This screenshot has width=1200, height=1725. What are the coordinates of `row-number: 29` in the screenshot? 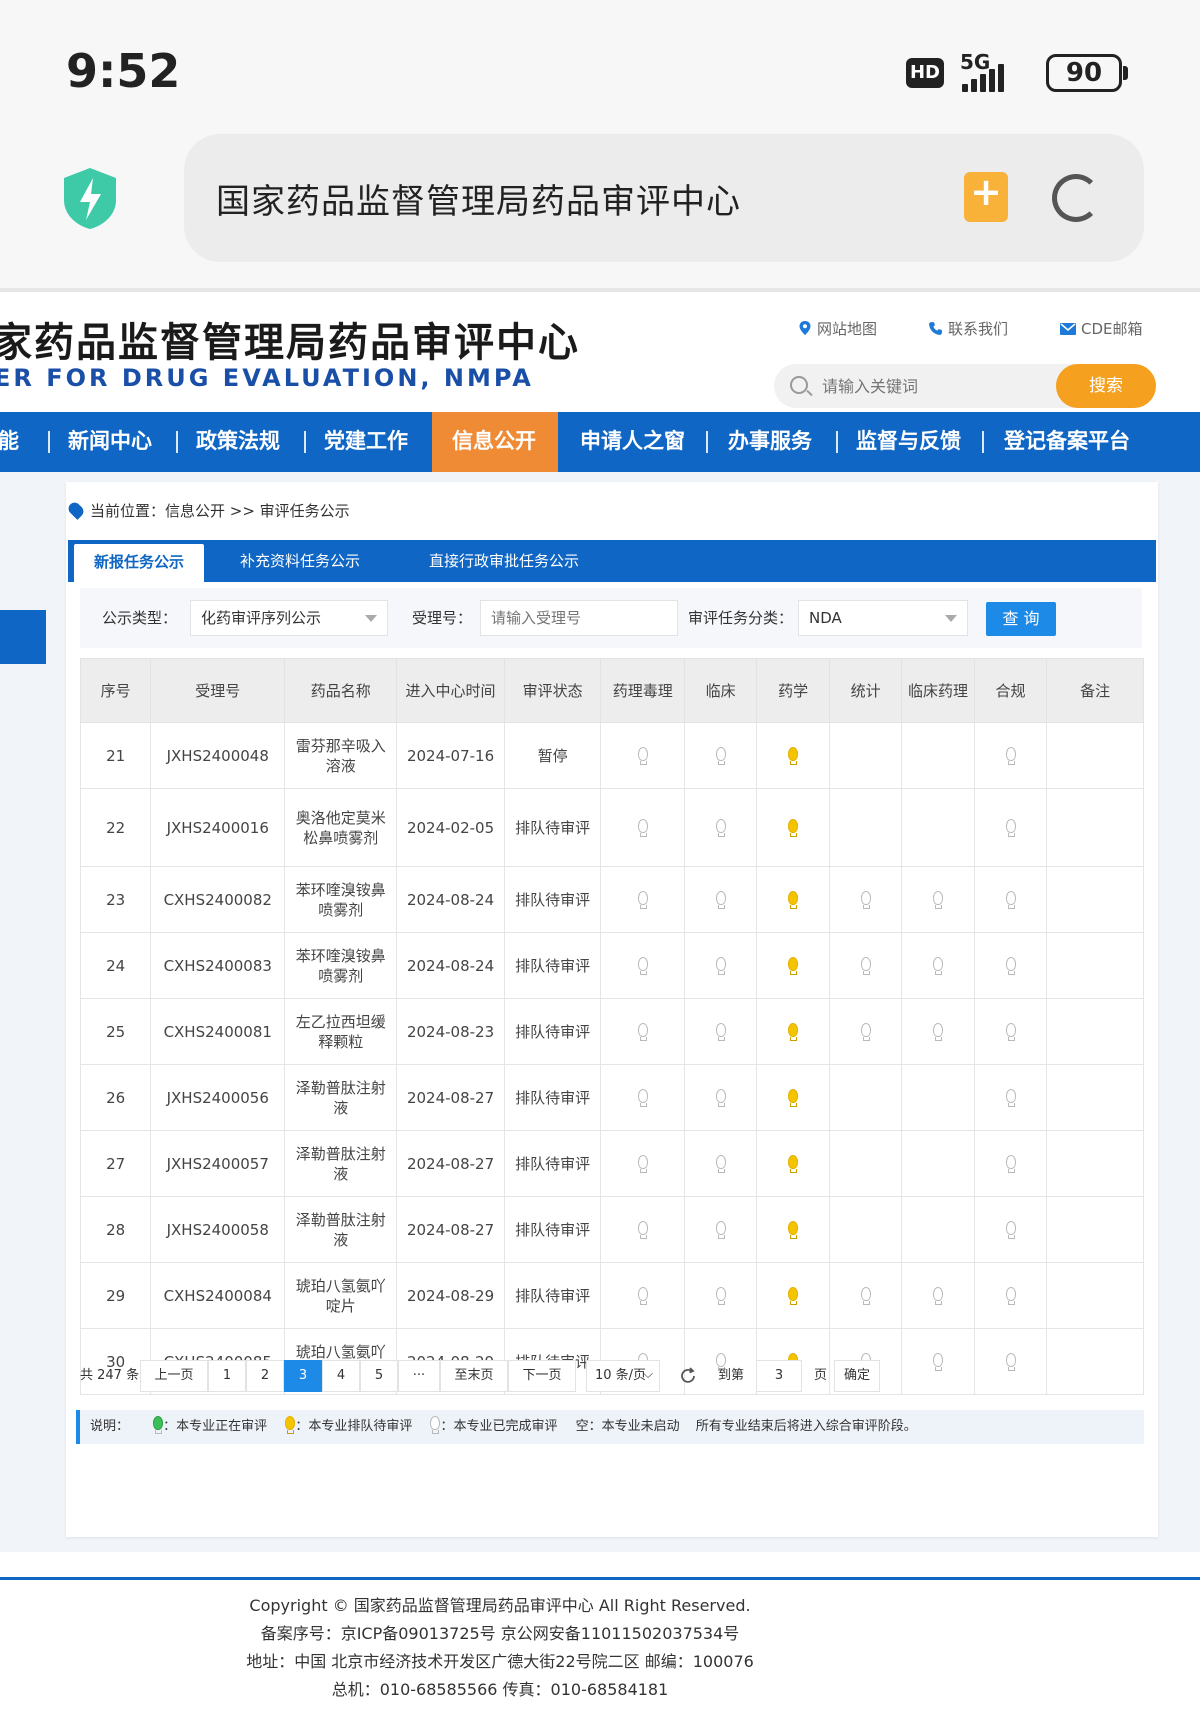 It's located at (115, 1295).